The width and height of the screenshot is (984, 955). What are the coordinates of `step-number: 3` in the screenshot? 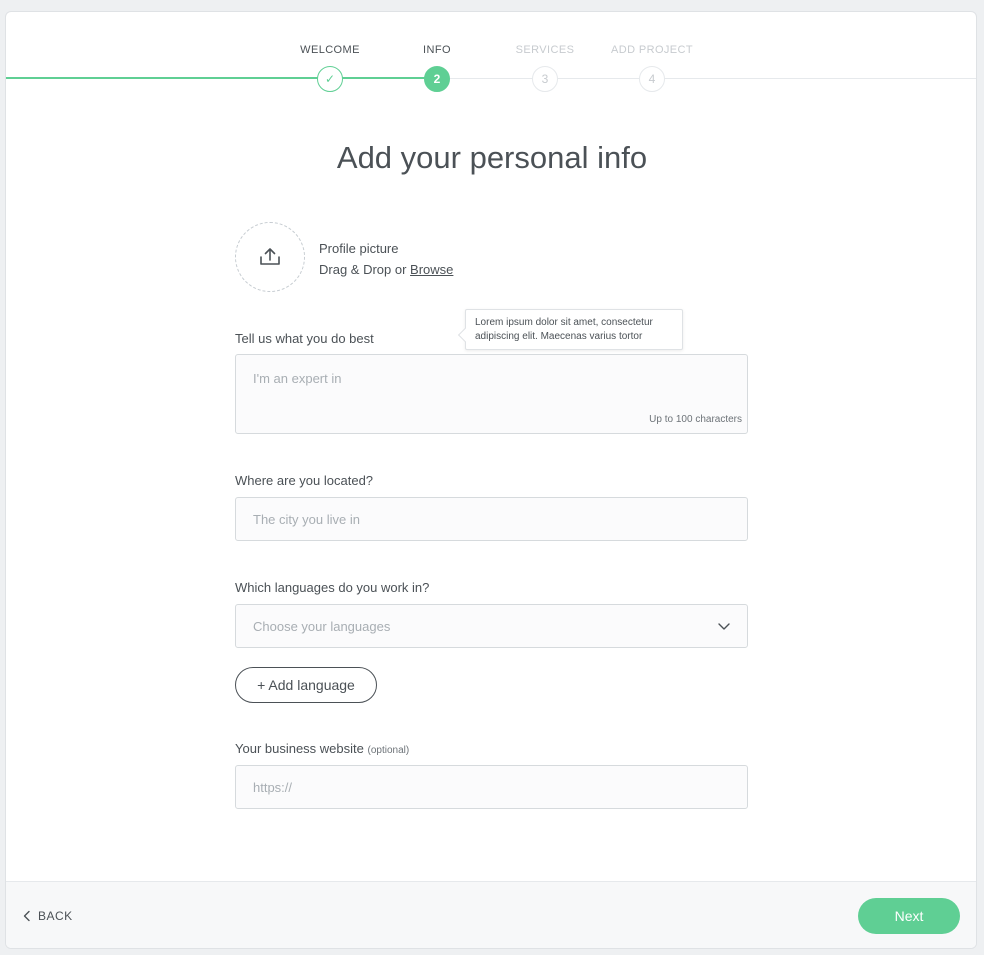 It's located at (545, 79).